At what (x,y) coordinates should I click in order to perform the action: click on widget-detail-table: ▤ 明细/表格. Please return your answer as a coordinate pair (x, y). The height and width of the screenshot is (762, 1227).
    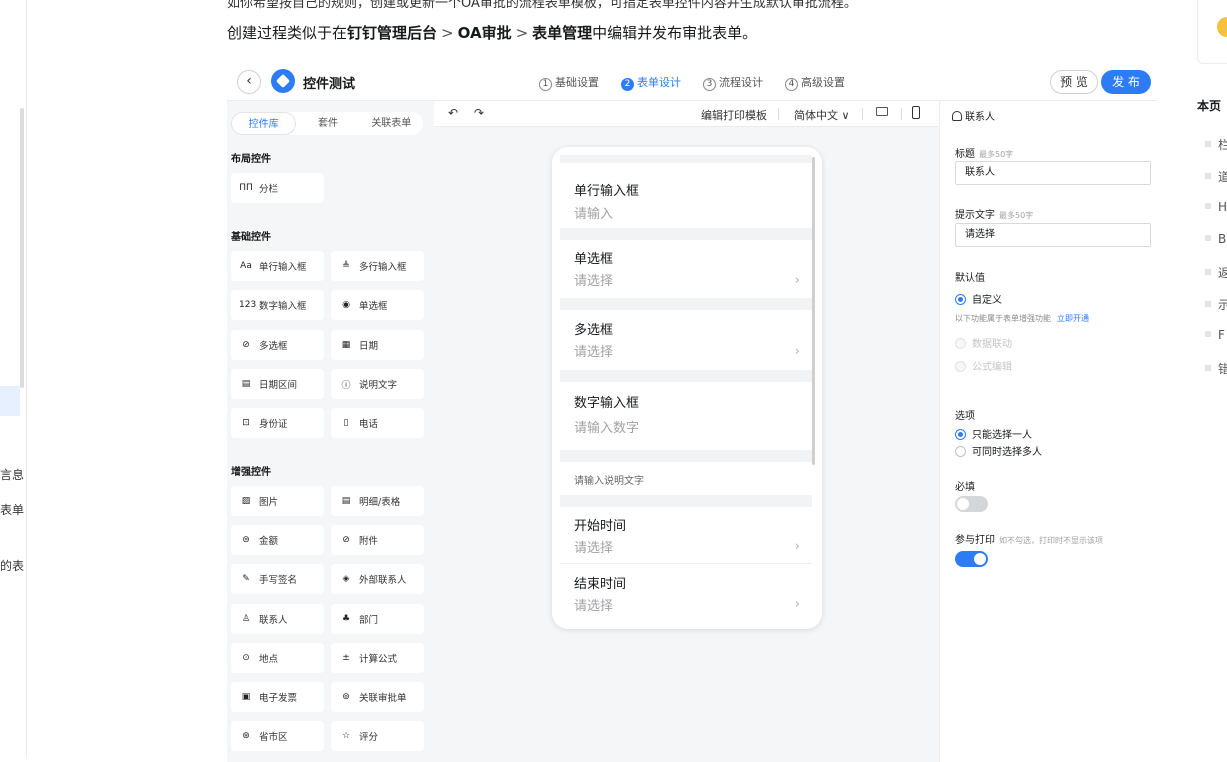
    Looking at the image, I should click on (377, 501).